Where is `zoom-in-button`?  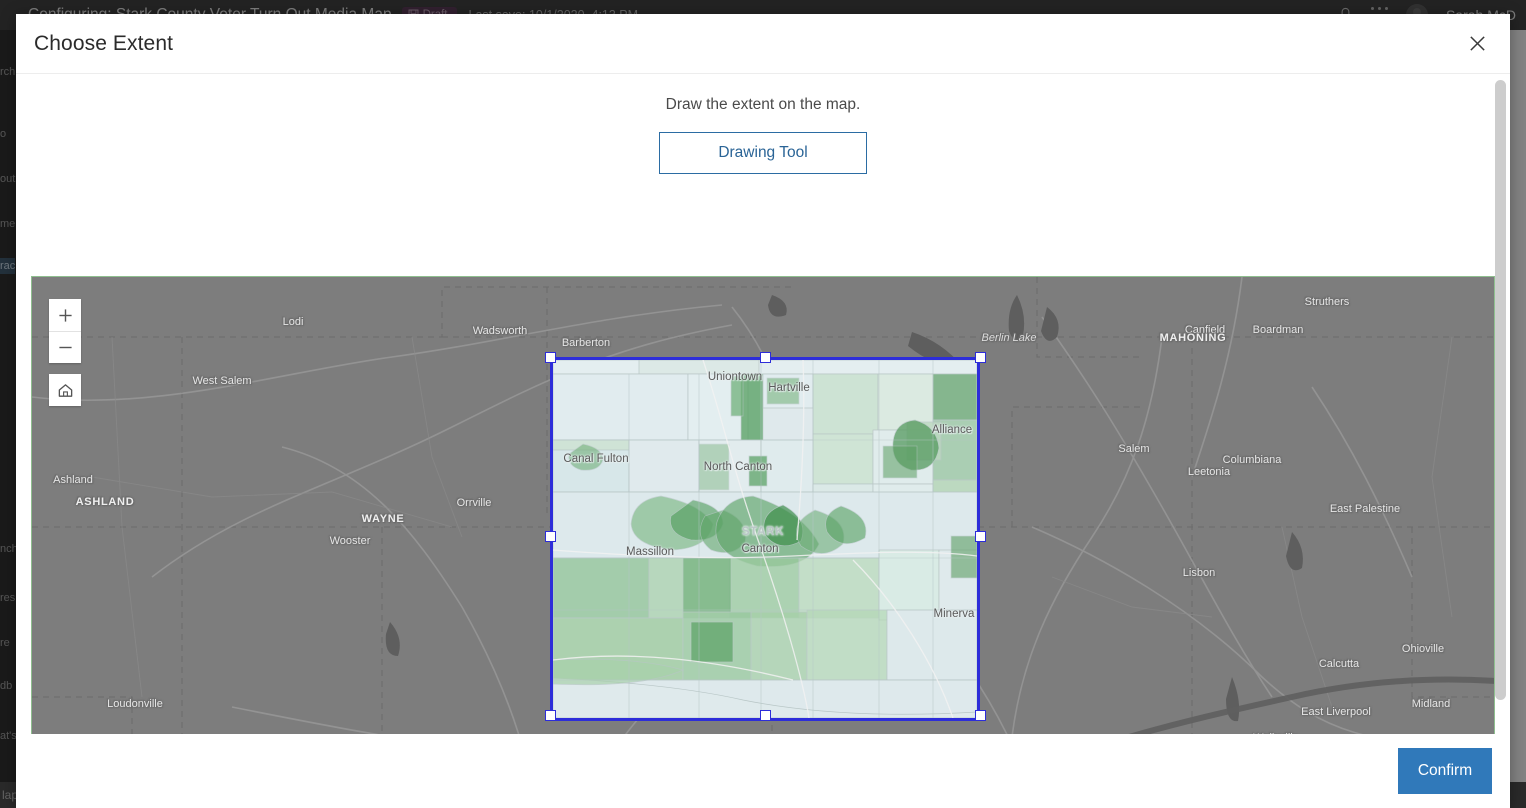 zoom-in-button is located at coordinates (65, 315).